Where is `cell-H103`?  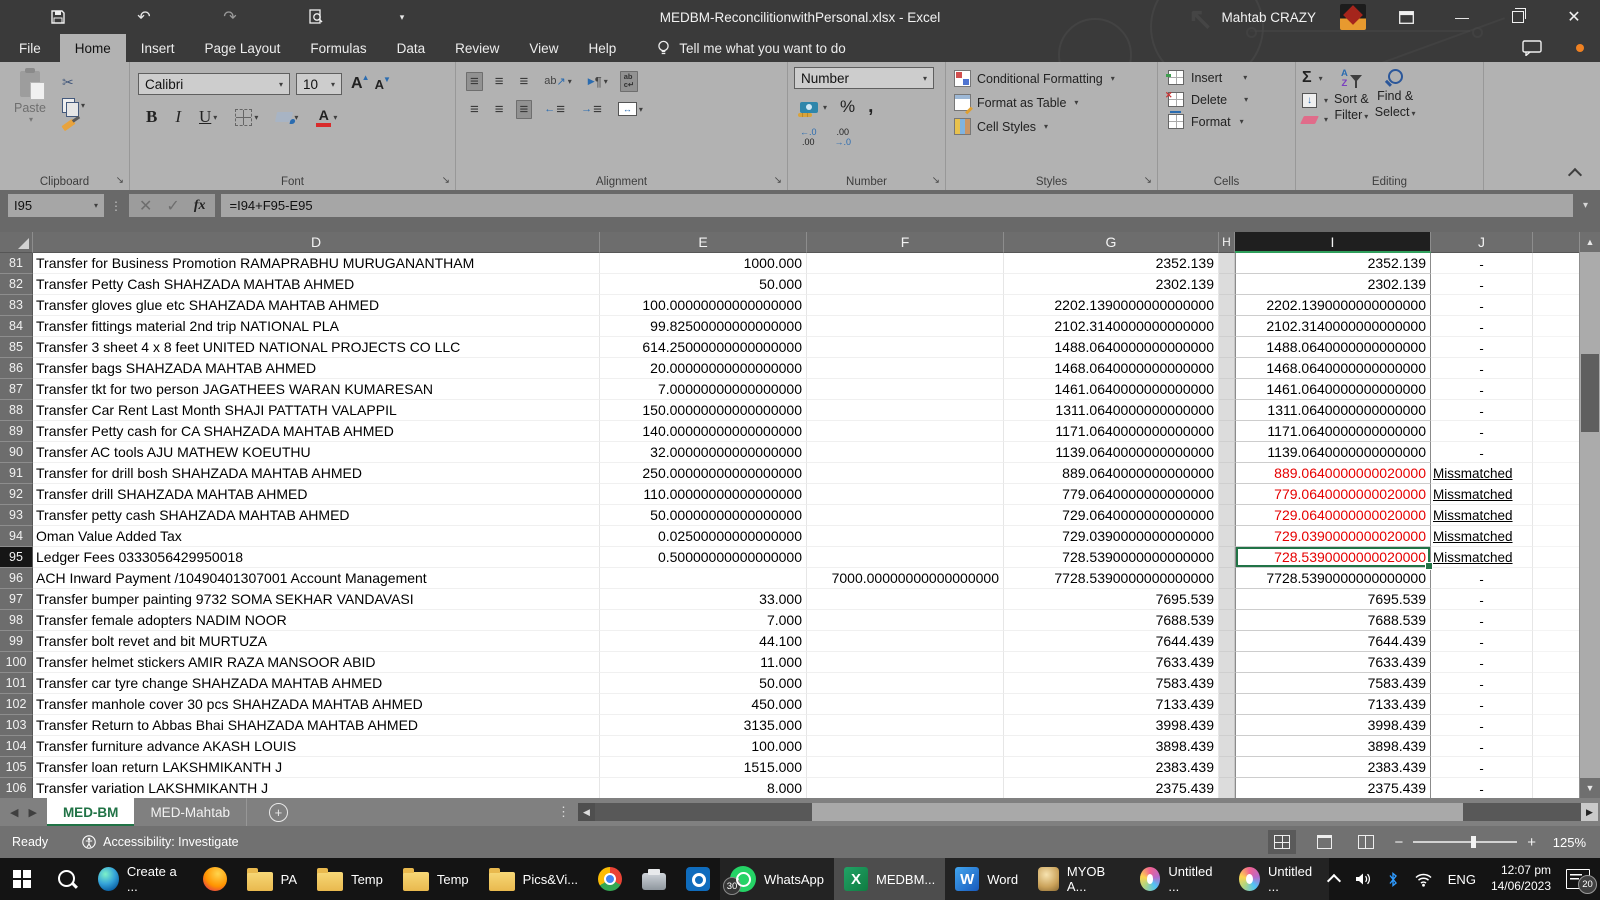 cell-H103 is located at coordinates (1227, 725).